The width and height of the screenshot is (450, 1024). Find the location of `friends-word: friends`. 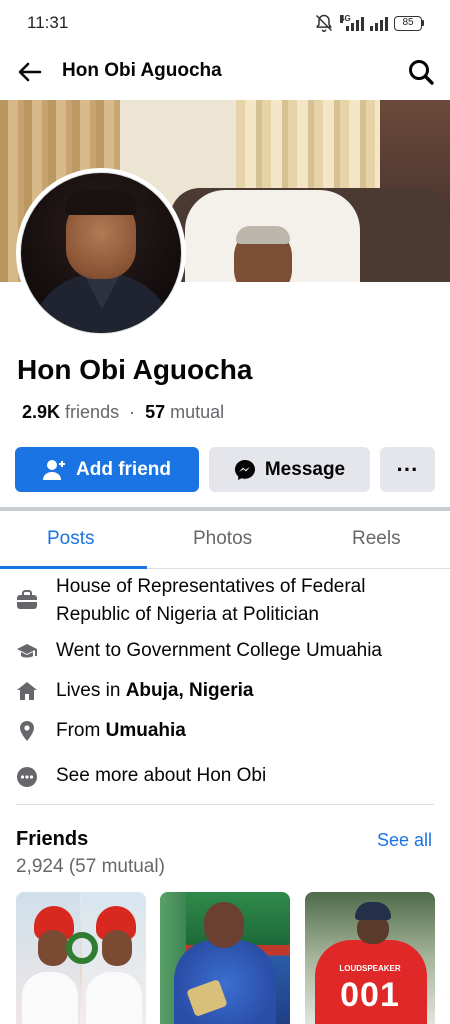

friends-word: friends is located at coordinates (92, 412).